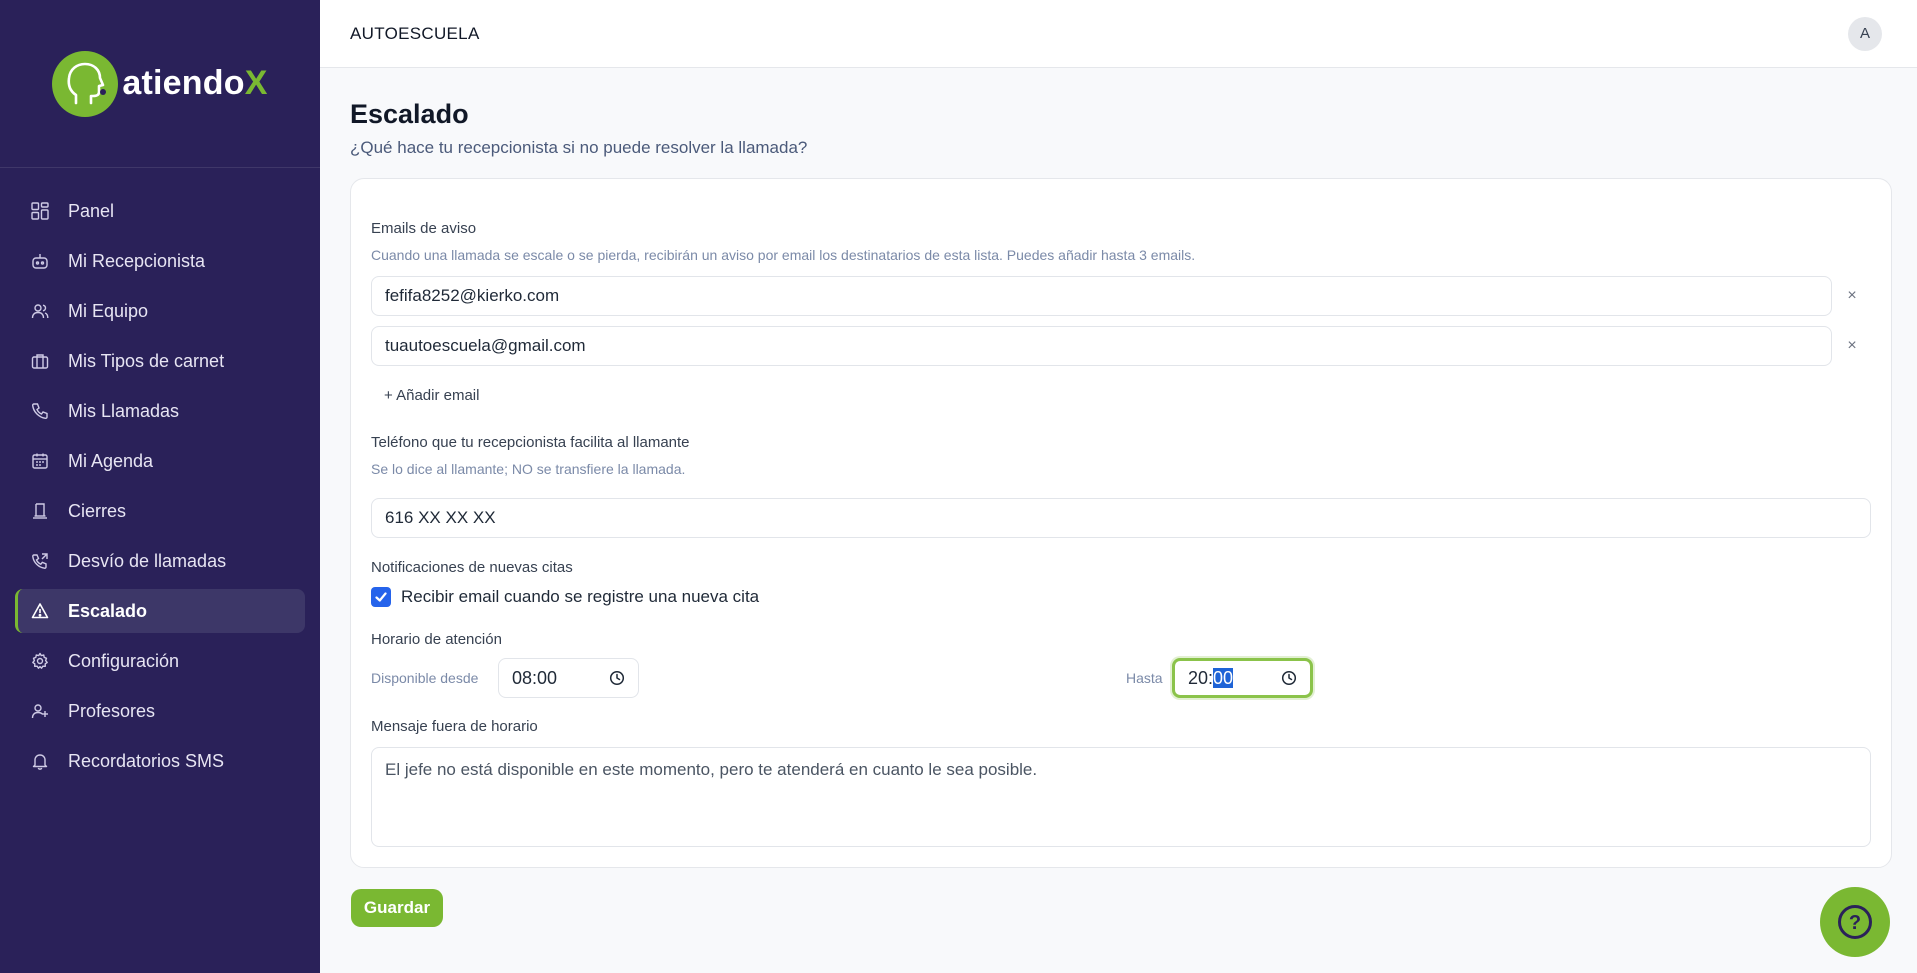  I want to click on save-button: Guardar, so click(397, 908).